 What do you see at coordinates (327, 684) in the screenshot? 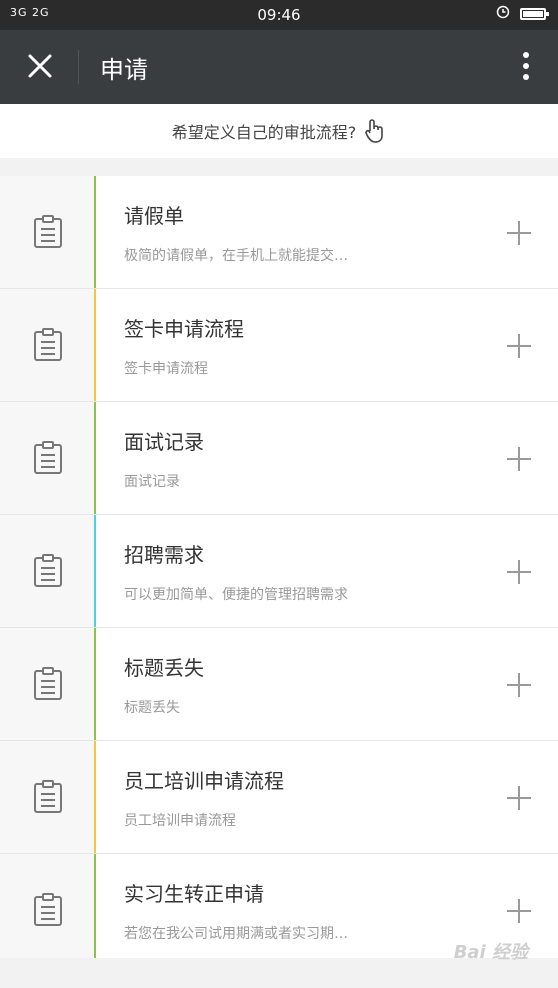
I see `item-body: 标题丢失 标题丢失` at bounding box center [327, 684].